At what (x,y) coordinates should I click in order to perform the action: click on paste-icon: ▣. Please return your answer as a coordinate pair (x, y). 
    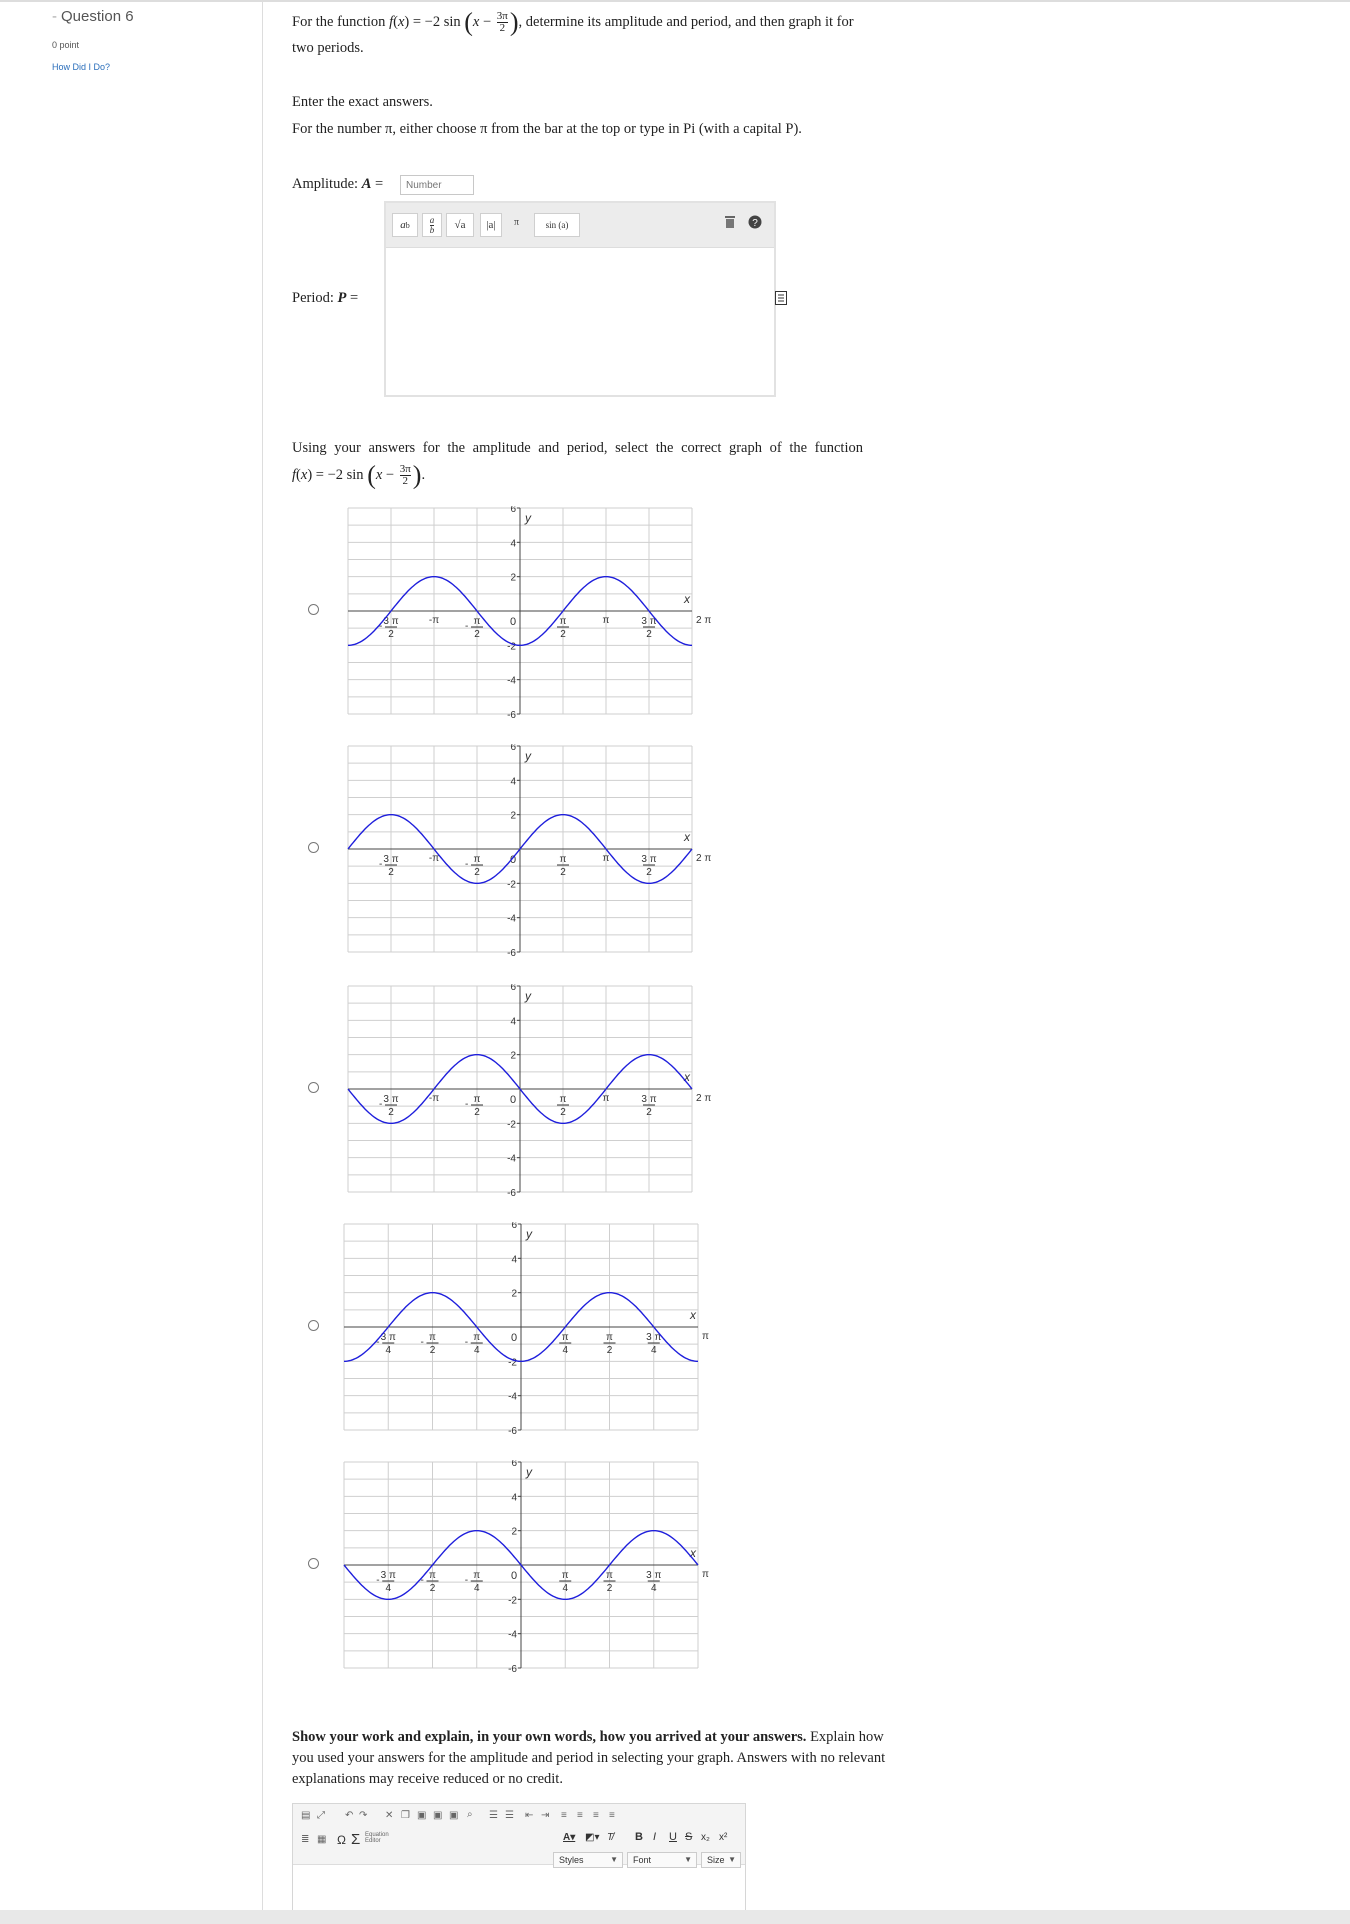
    Looking at the image, I should click on (421, 1815).